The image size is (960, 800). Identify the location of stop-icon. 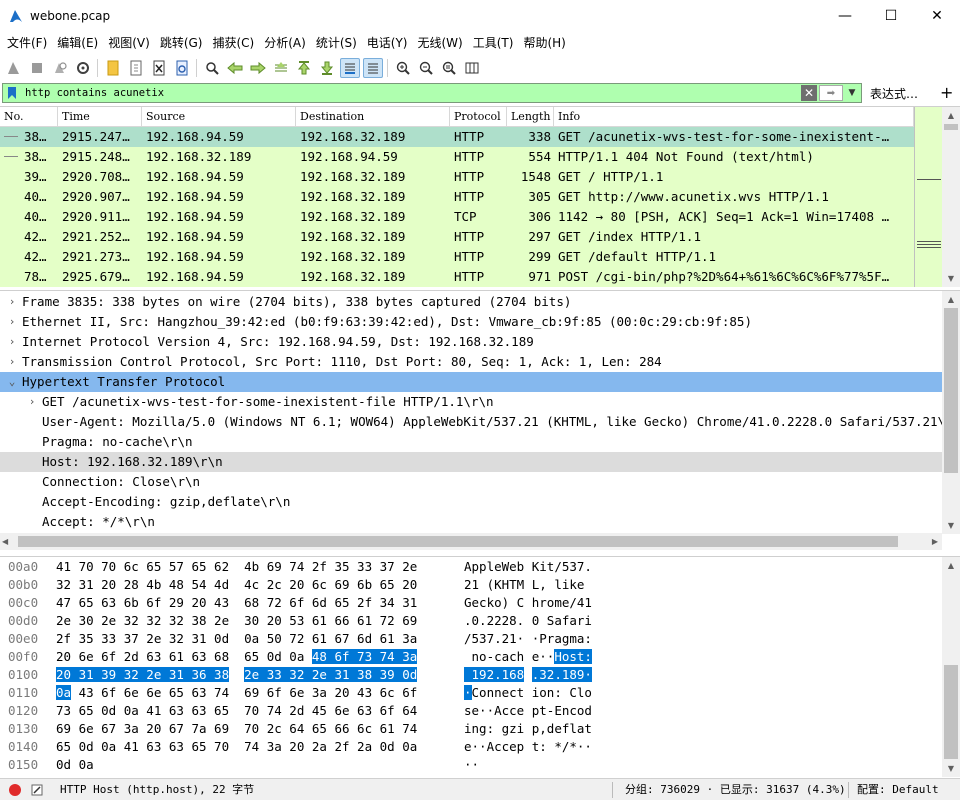
(37, 68).